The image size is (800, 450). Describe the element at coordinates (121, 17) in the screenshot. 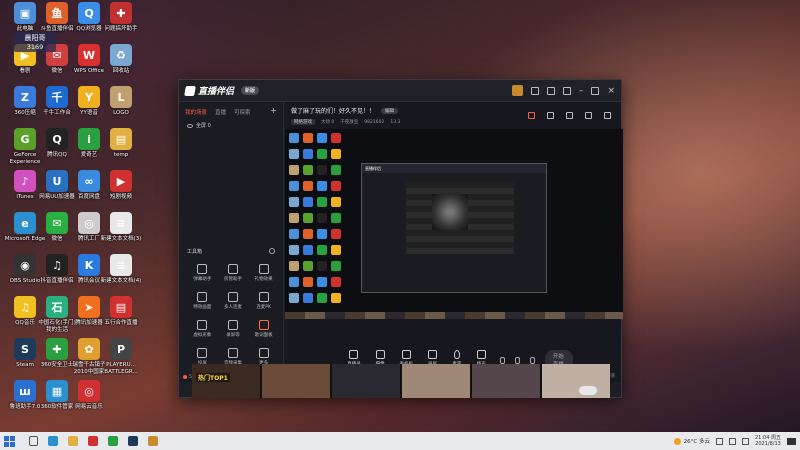

I see `desktop-icon: ✚ 问题搞坏助手` at that location.